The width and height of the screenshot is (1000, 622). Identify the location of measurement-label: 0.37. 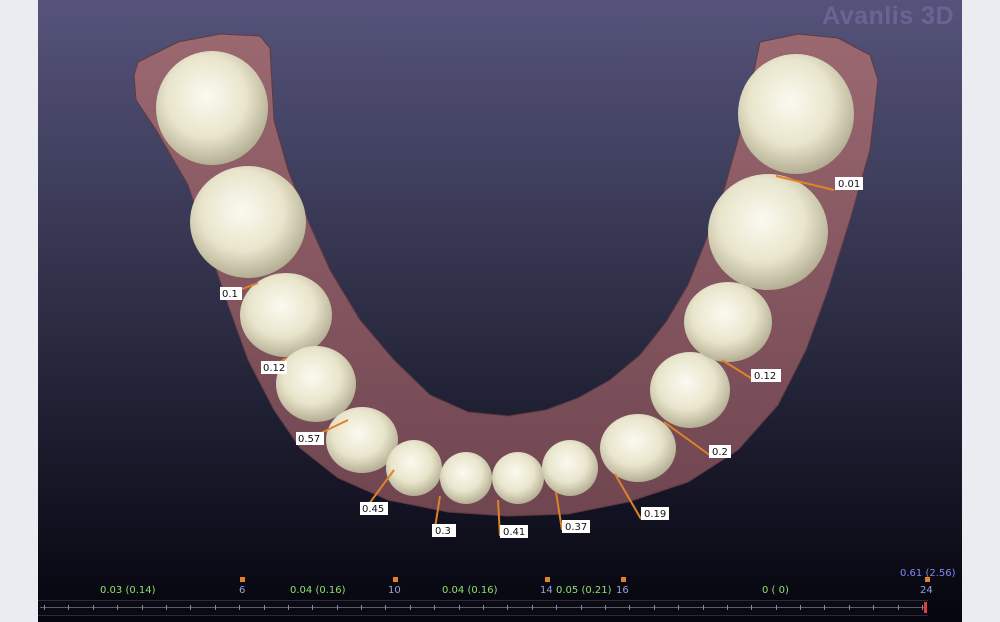
(576, 526).